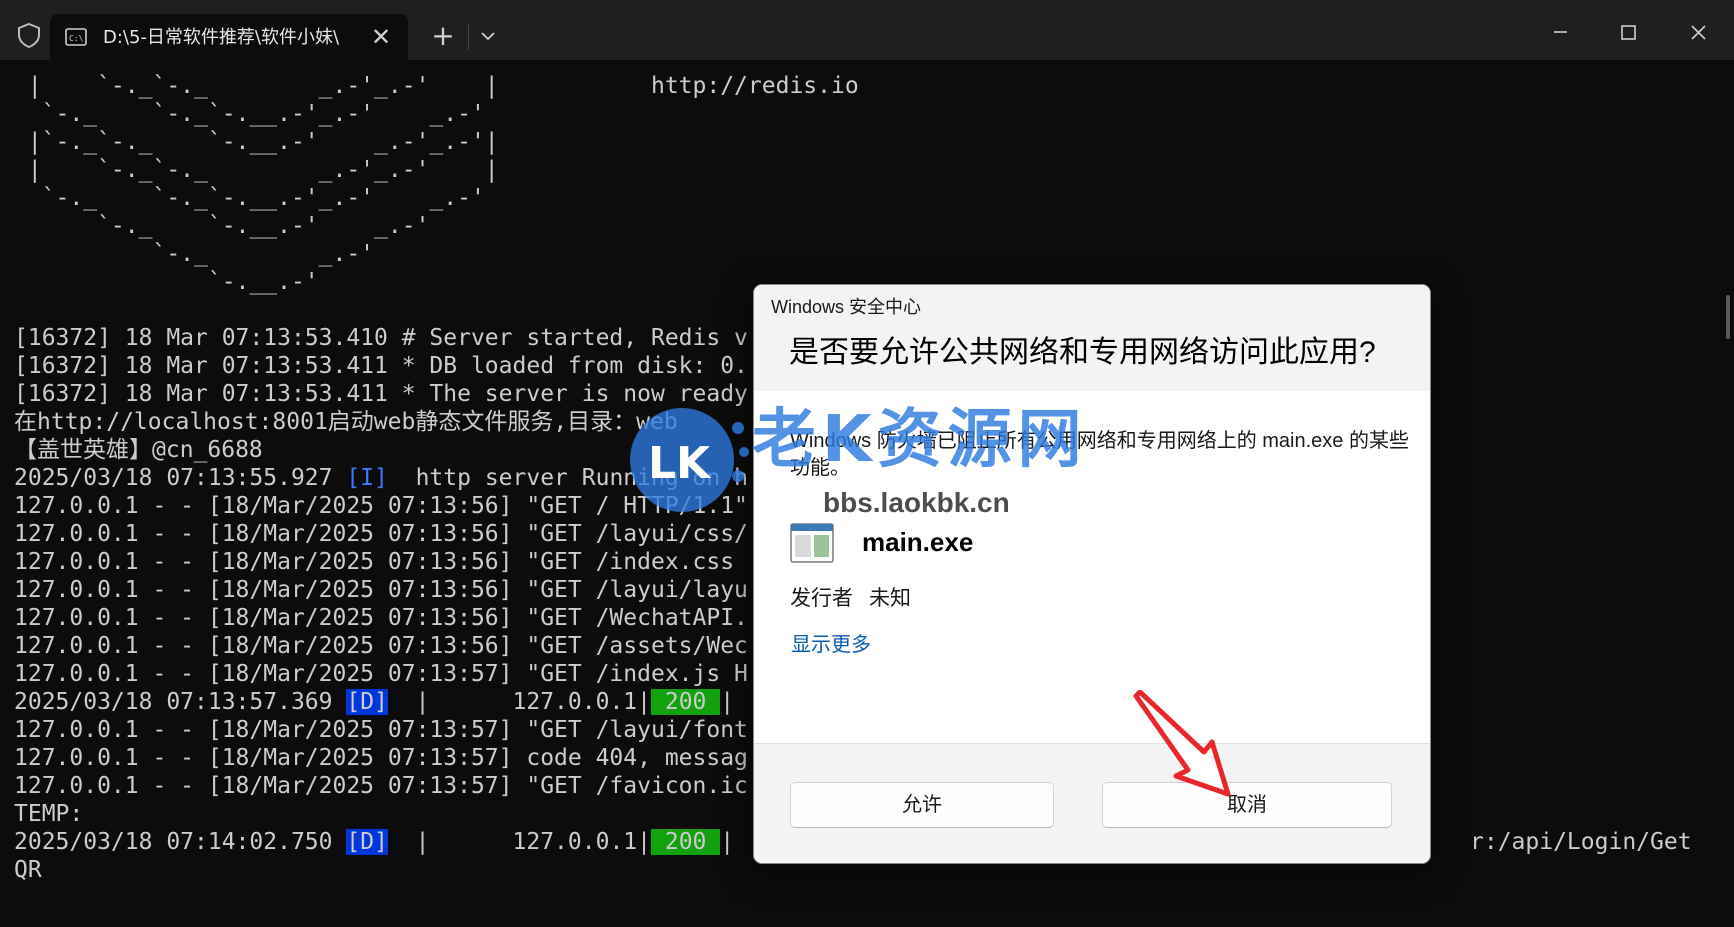 This screenshot has width=1734, height=927. Describe the element at coordinates (867, 30) in the screenshot. I see `title-bar: C:\ D:\5-日常软件推荐\软件小妹\ ✕ +` at that location.